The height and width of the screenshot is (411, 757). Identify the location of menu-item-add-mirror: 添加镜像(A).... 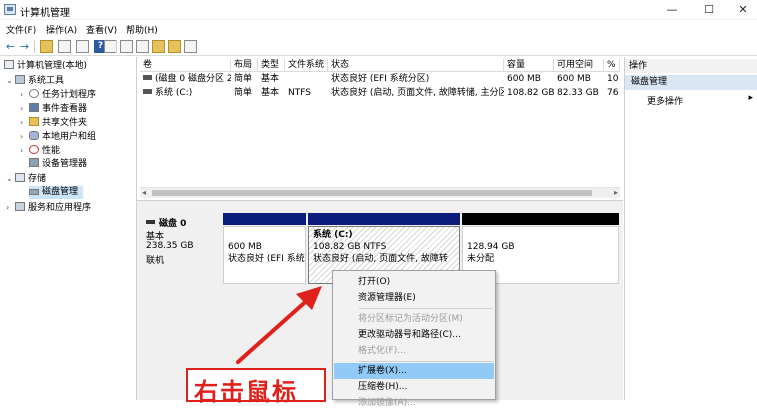
(414, 403).